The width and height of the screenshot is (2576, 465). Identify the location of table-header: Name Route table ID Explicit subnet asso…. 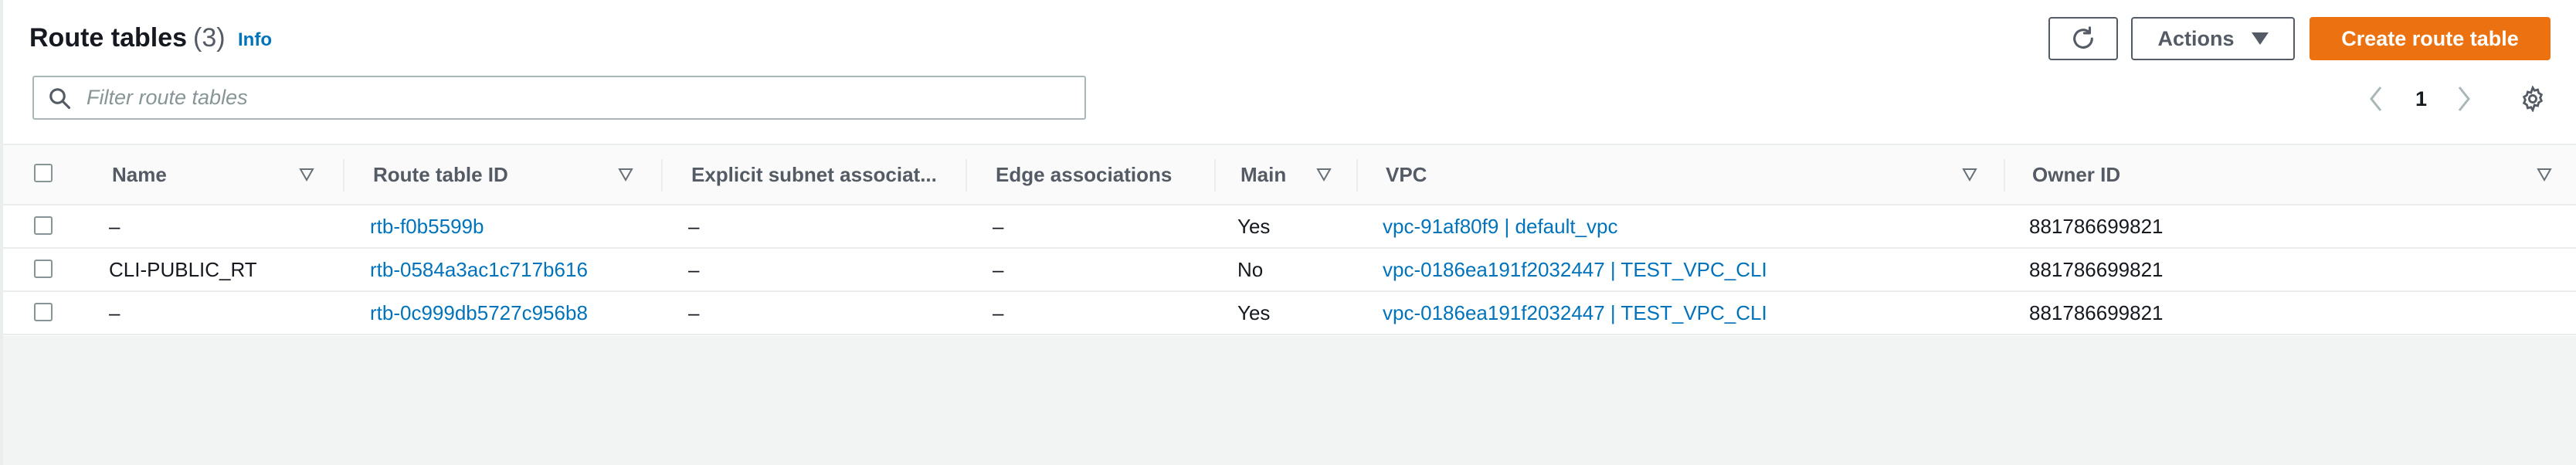
(1289, 174).